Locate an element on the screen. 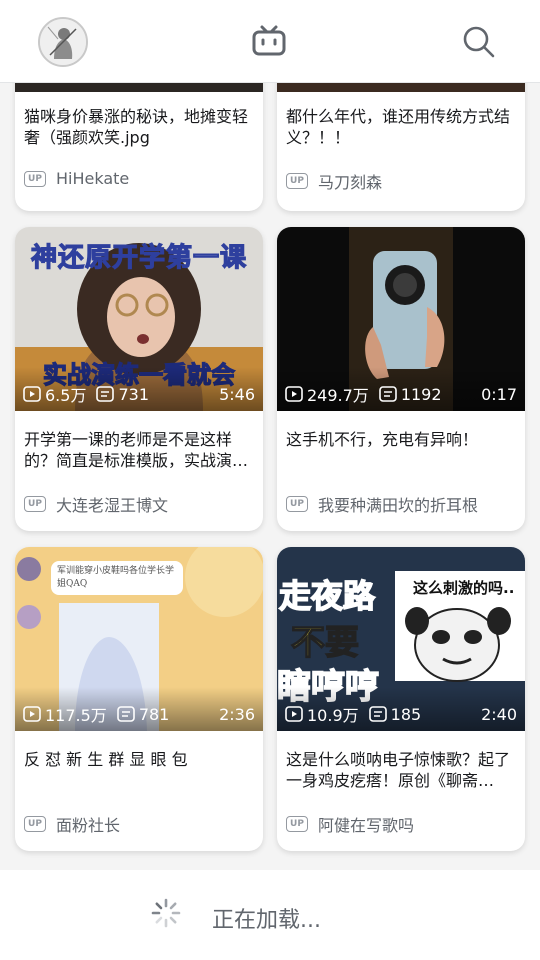 This screenshot has height=960, width=540. meme-caption: 这么刺激的吗.. is located at coordinates (464, 588).